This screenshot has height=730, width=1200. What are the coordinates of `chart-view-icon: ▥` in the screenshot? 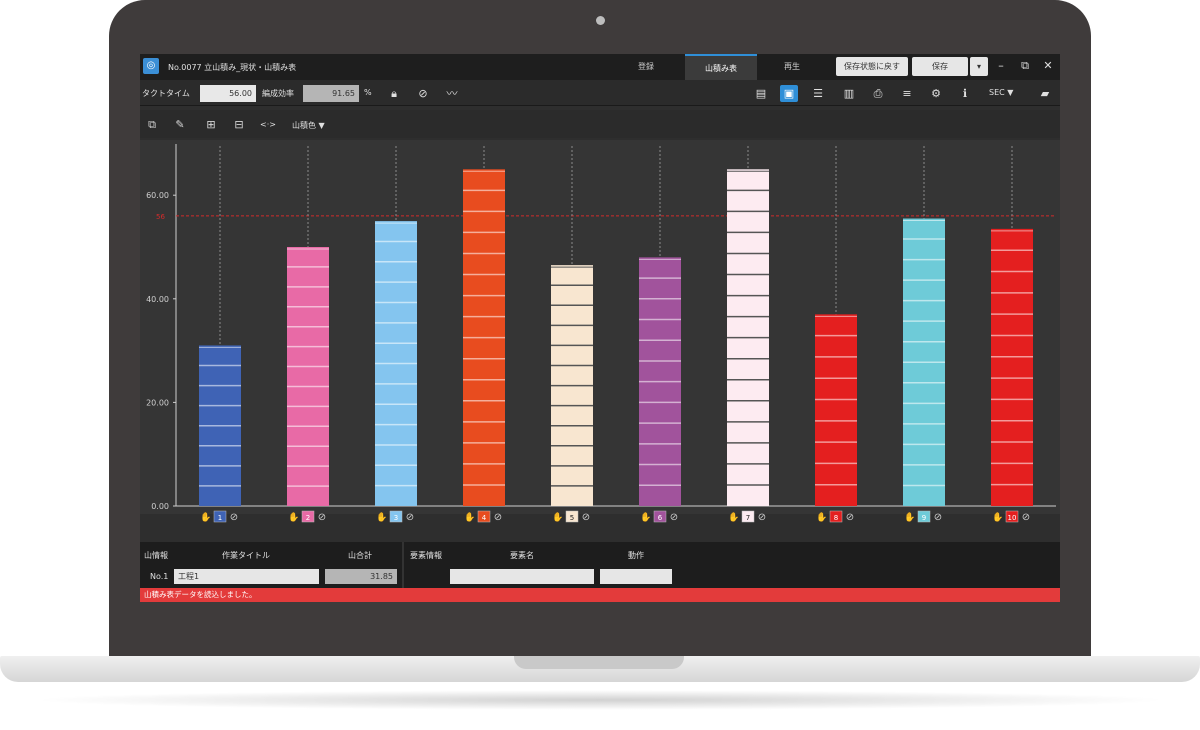 It's located at (849, 93).